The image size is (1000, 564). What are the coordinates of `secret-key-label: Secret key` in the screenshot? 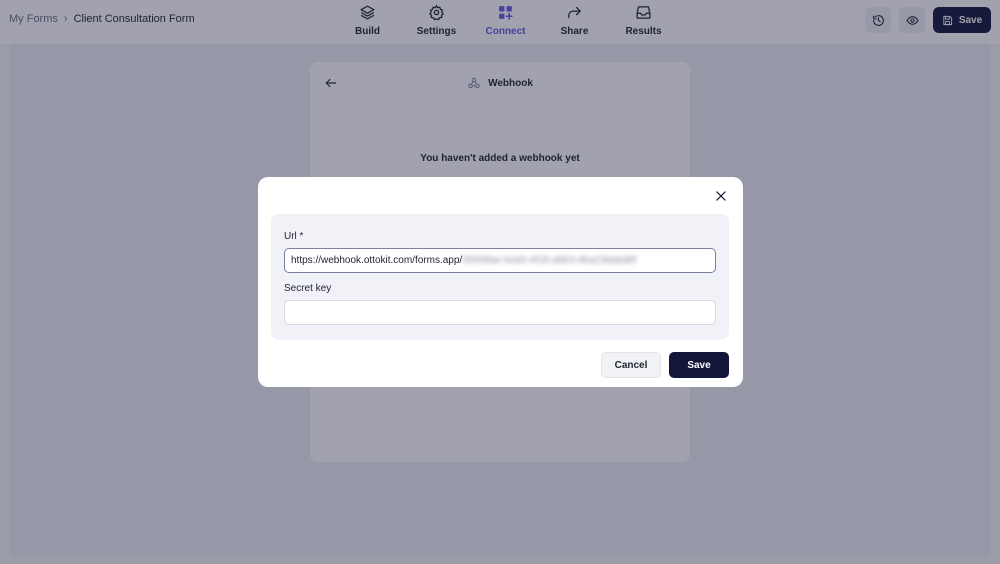 It's located at (308, 288).